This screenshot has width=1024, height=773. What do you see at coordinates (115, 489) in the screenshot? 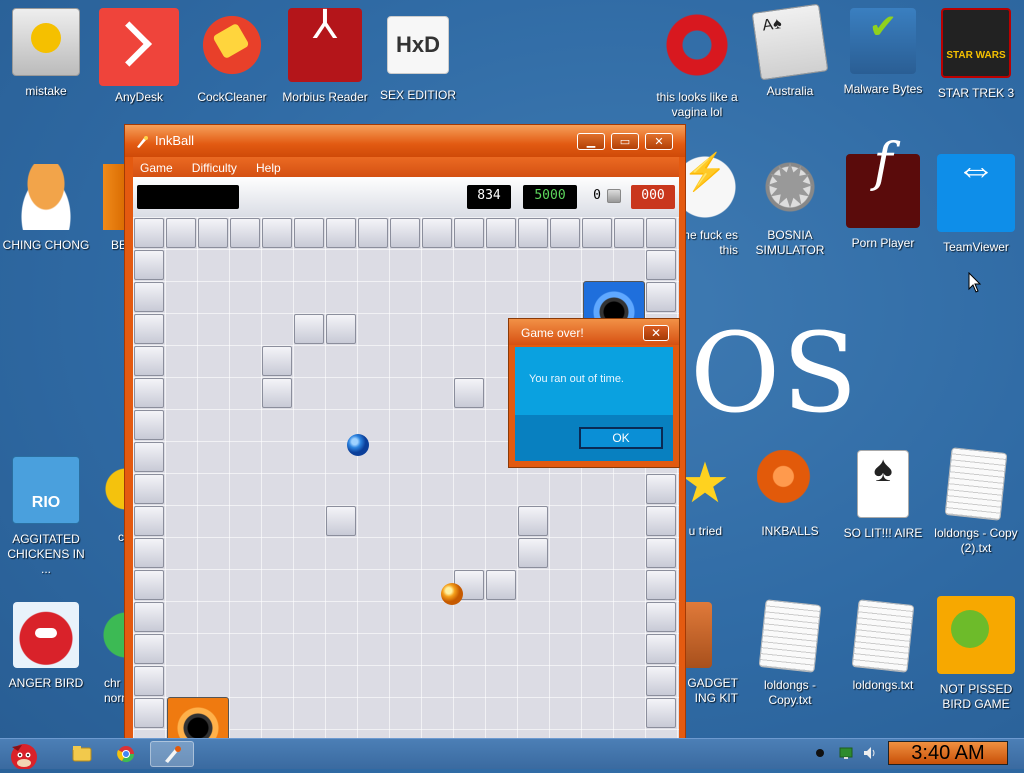
I see `chrome-icon` at bounding box center [115, 489].